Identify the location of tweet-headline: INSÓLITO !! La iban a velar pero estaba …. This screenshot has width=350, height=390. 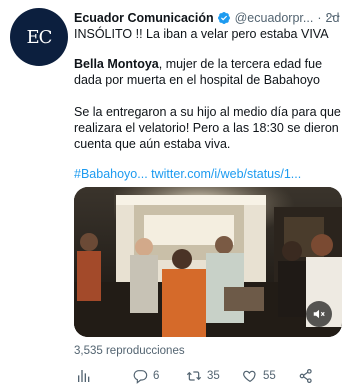
(201, 34).